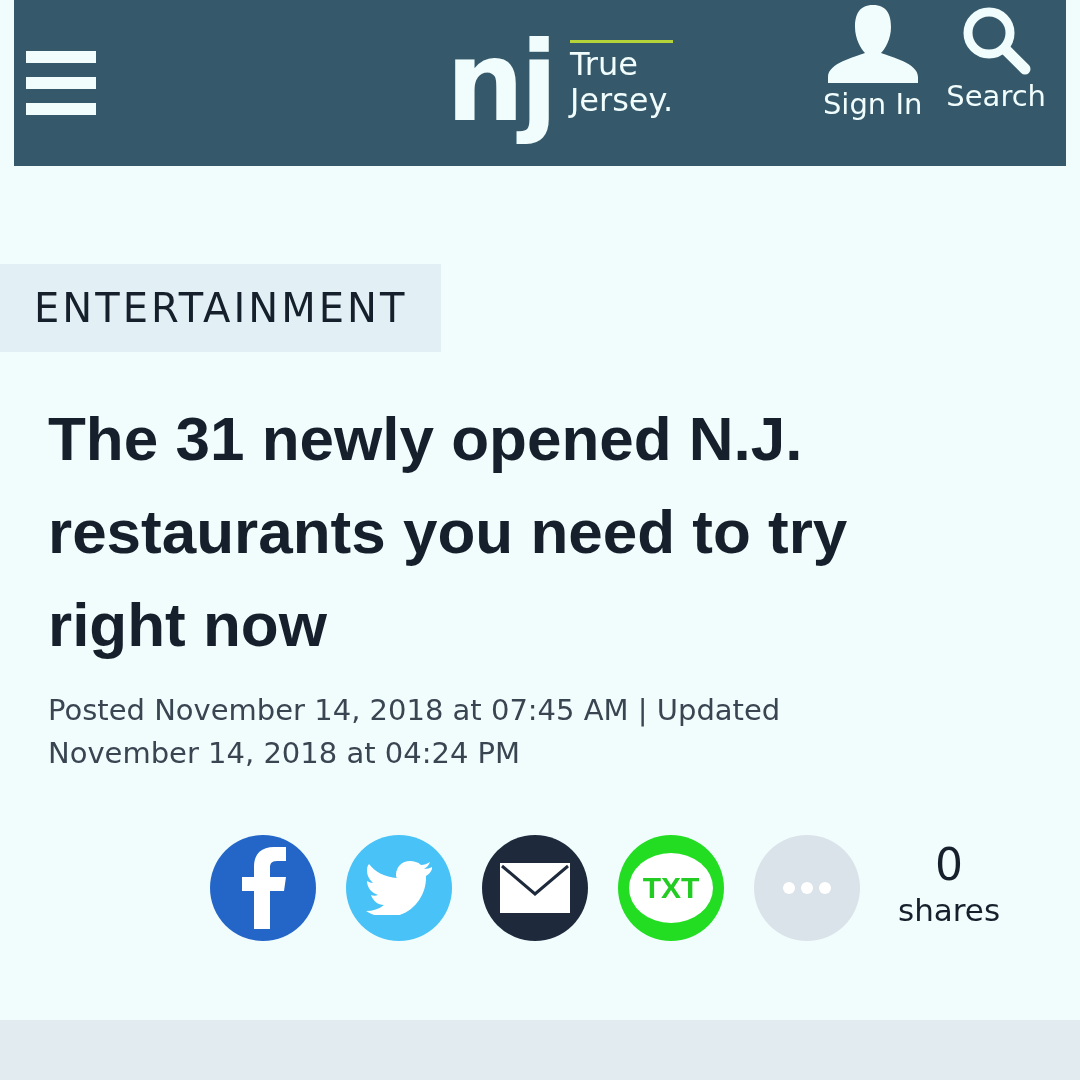 The height and width of the screenshot is (1080, 1080). What do you see at coordinates (949, 910) in the screenshot?
I see `share-count-label: shares` at bounding box center [949, 910].